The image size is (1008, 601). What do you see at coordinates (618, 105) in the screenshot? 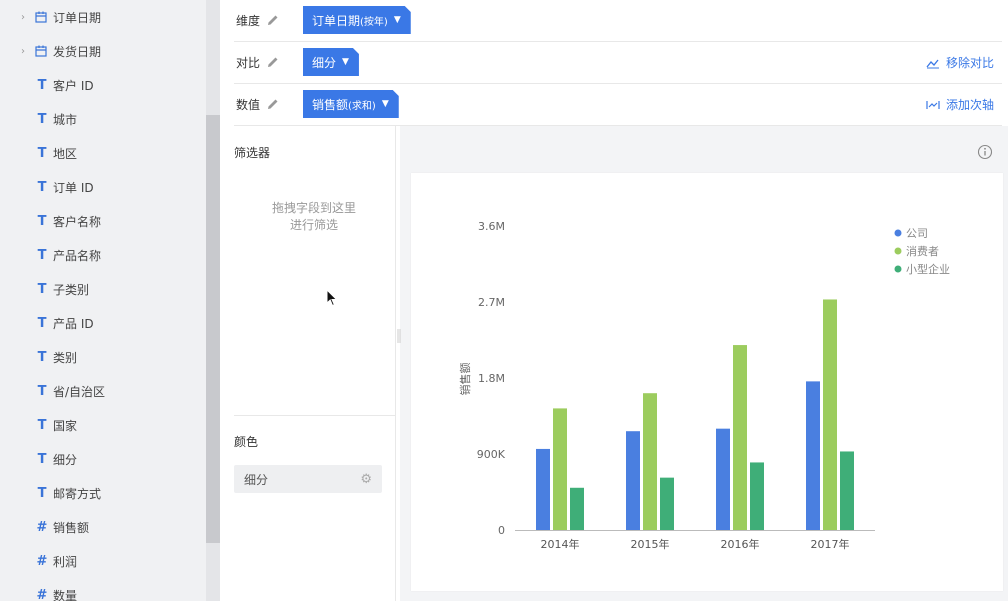
I see `value-shelf: 数值 销售额 (求和) ▼ 添加次轴` at bounding box center [618, 105].